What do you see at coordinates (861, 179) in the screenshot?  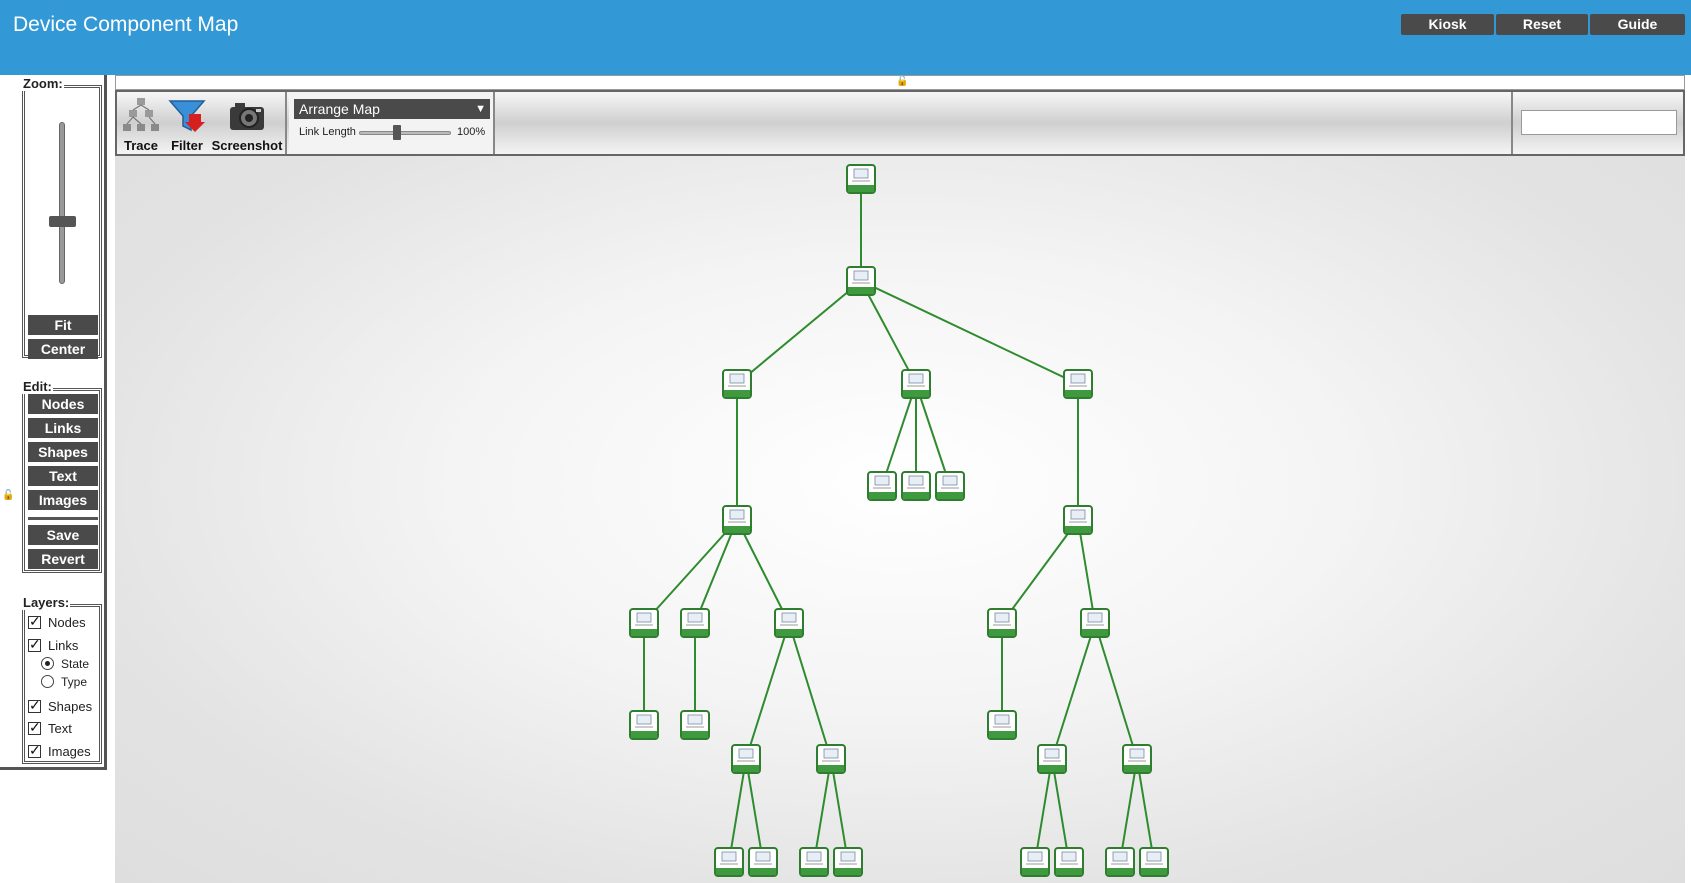 I see `root-device-node` at bounding box center [861, 179].